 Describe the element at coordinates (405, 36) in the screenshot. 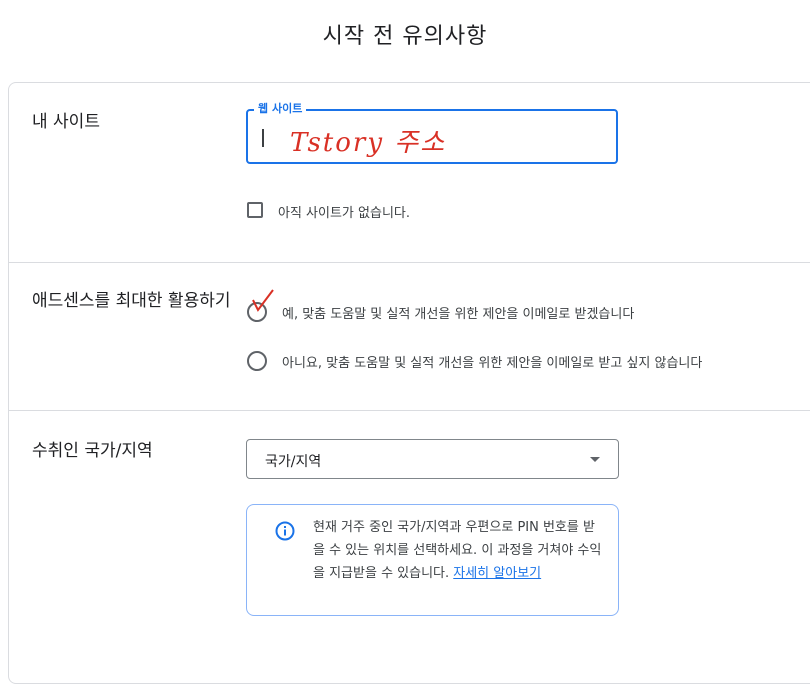

I see `page-title: 시작 전 유의사항` at that location.